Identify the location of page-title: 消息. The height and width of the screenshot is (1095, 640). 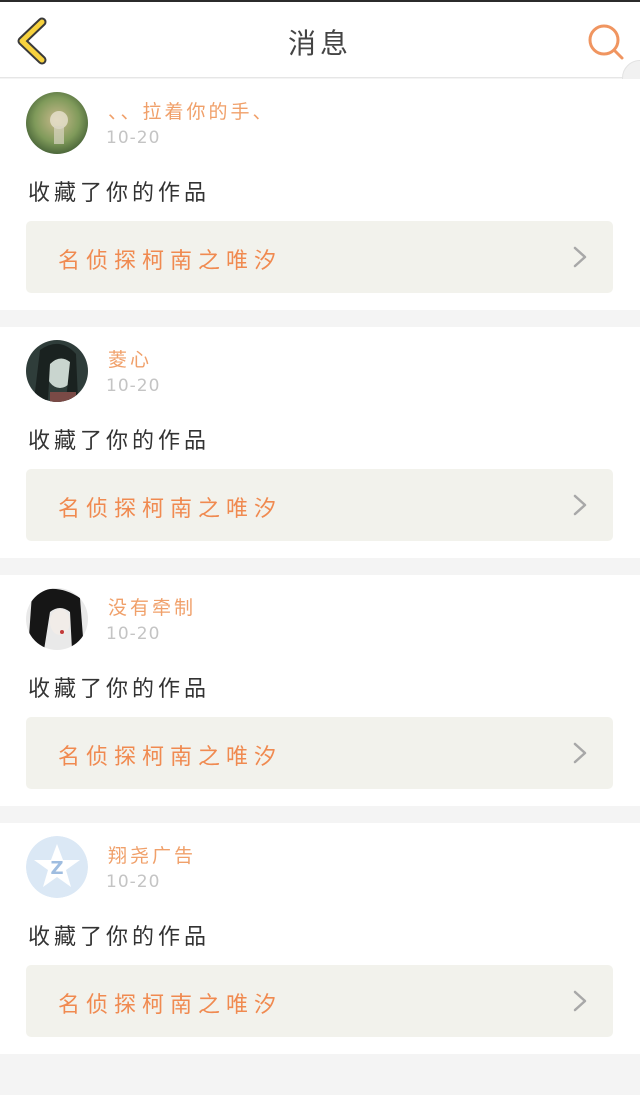
(319, 43).